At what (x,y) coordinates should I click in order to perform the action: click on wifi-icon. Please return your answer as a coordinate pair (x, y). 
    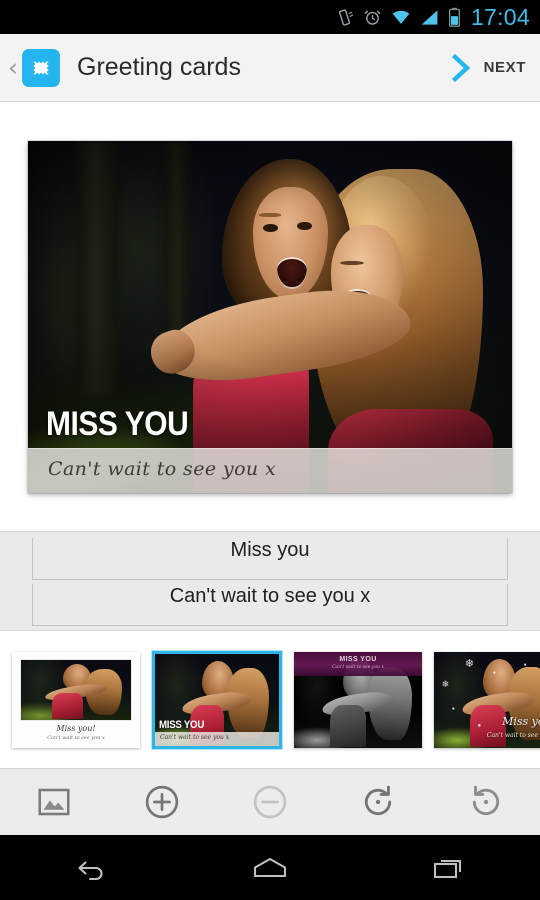
    Looking at the image, I should click on (401, 17).